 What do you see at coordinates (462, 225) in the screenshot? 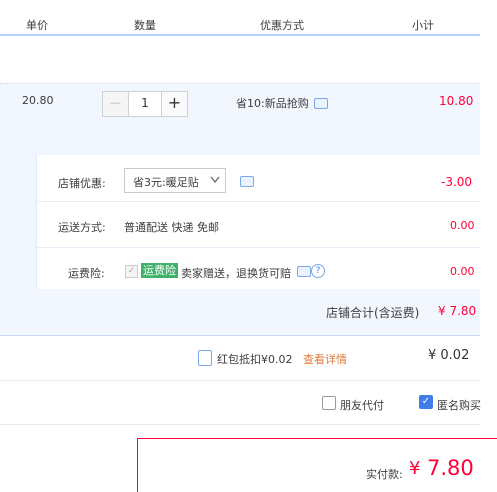
I see `shipping-value: 0.00` at bounding box center [462, 225].